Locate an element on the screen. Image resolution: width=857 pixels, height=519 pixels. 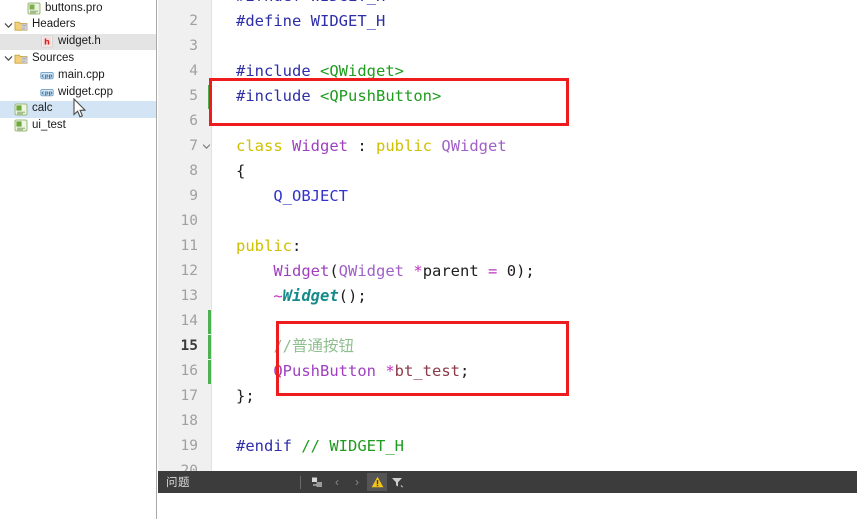
code-text: #include <QWidget> is located at coordinates (320, 71).